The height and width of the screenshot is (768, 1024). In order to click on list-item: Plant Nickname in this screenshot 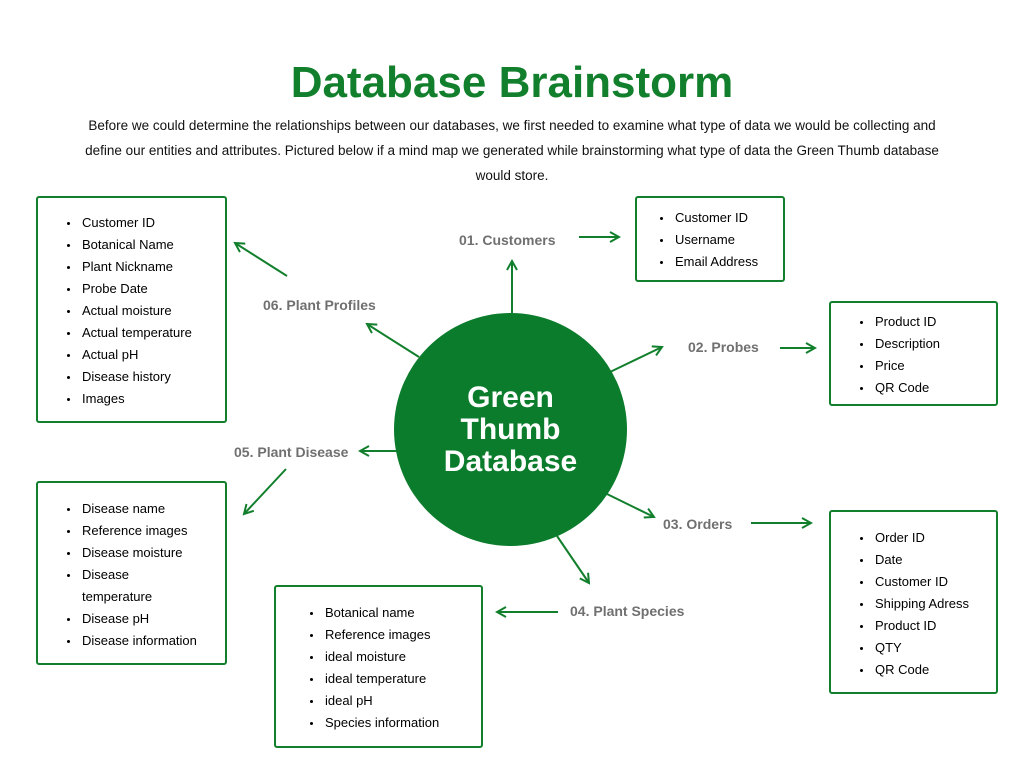, I will do `click(152, 267)`.